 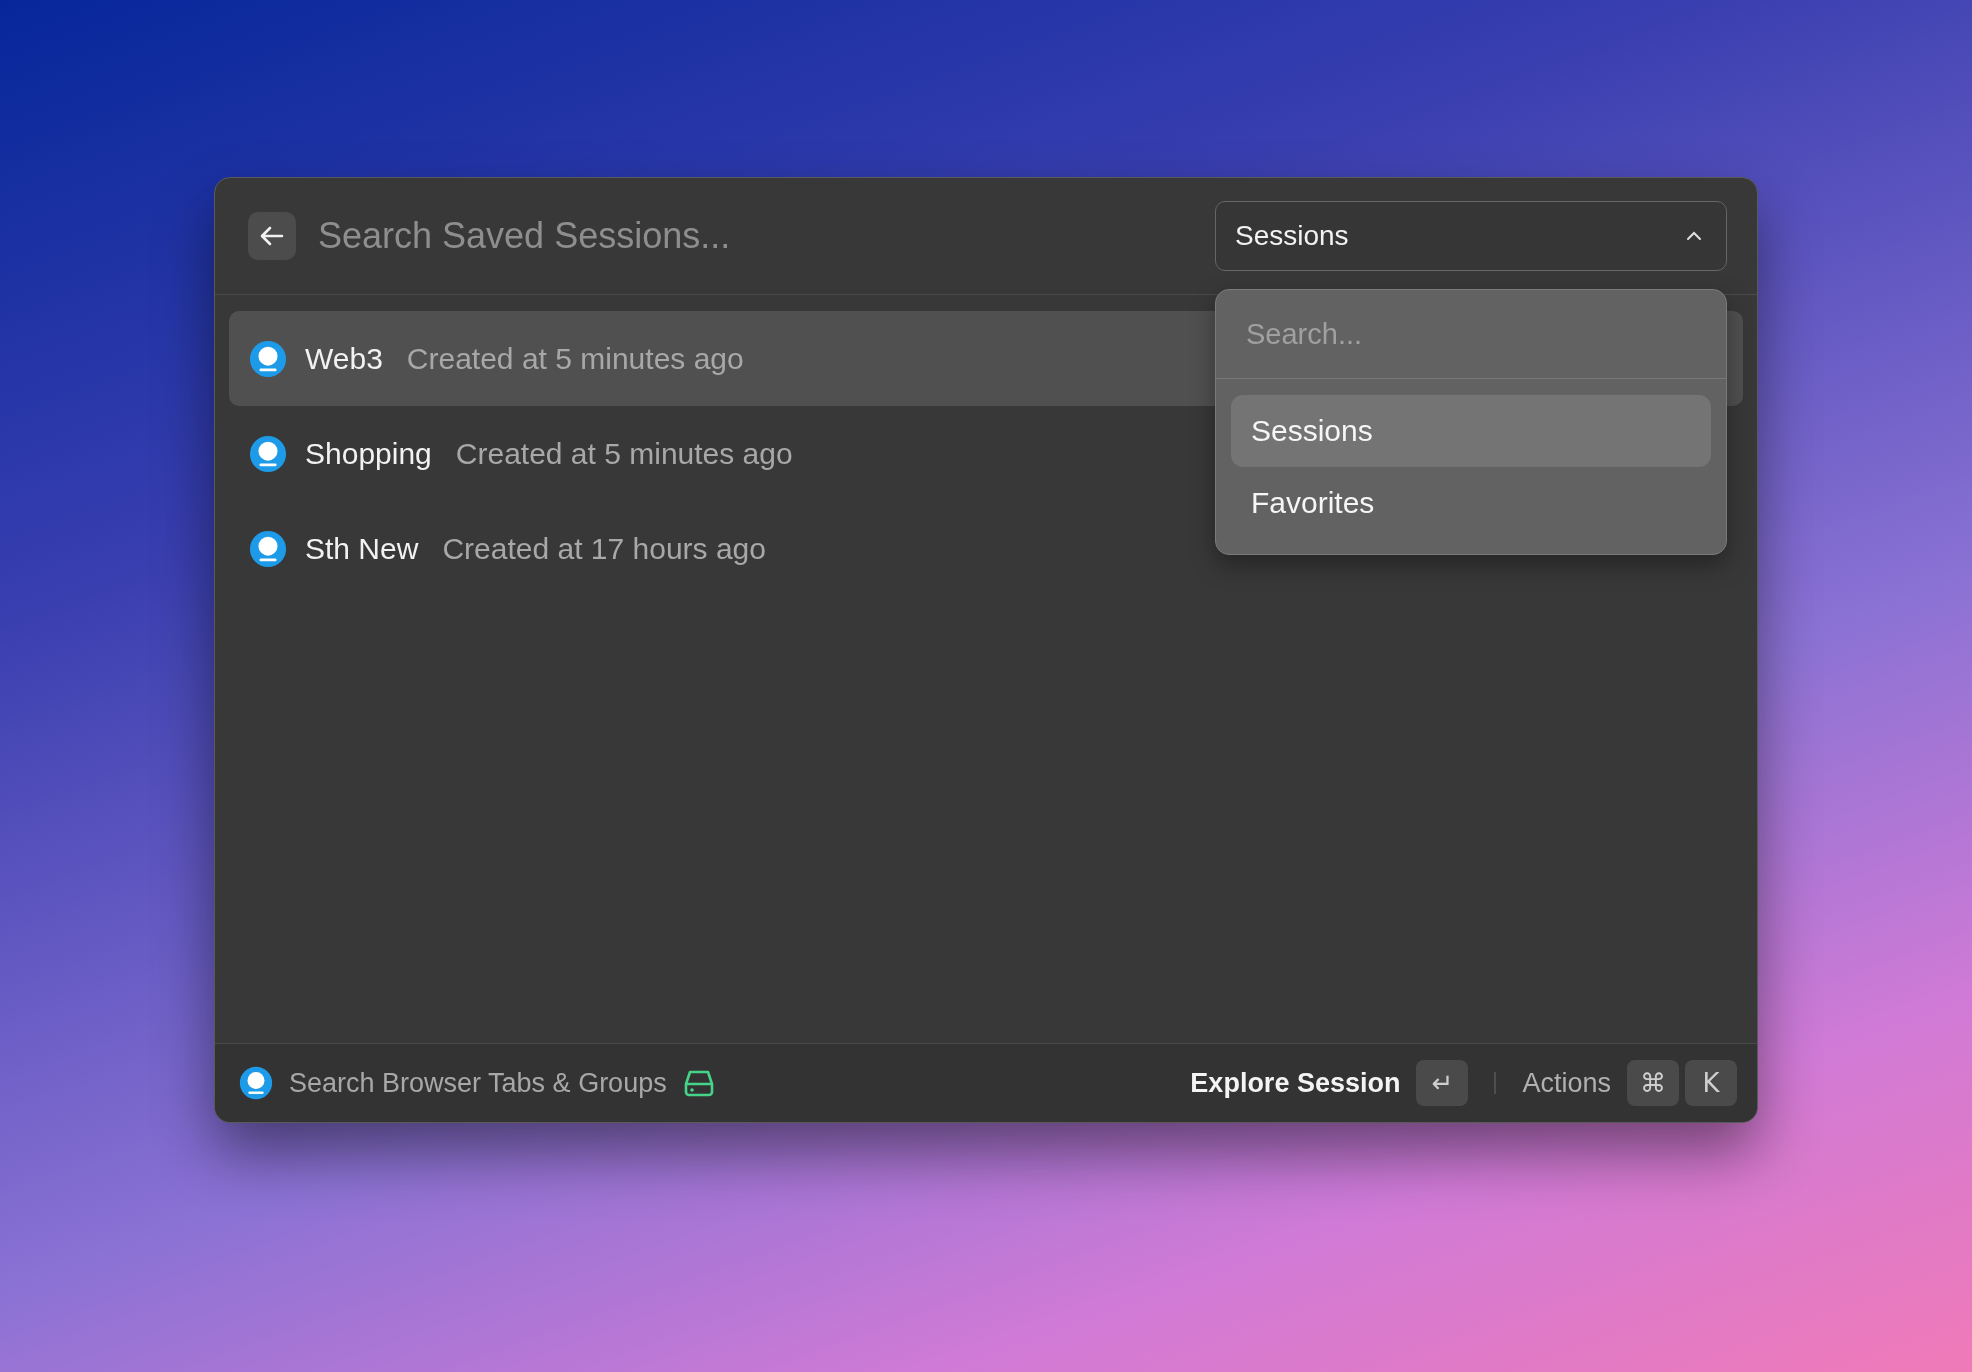 What do you see at coordinates (698, 1083) in the screenshot?
I see `drive-icon` at bounding box center [698, 1083].